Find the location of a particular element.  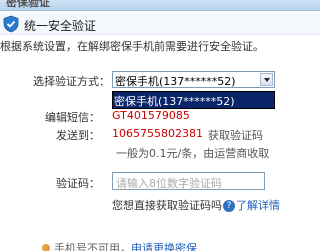

section-title: 统一安全验证 is located at coordinates (60, 26).